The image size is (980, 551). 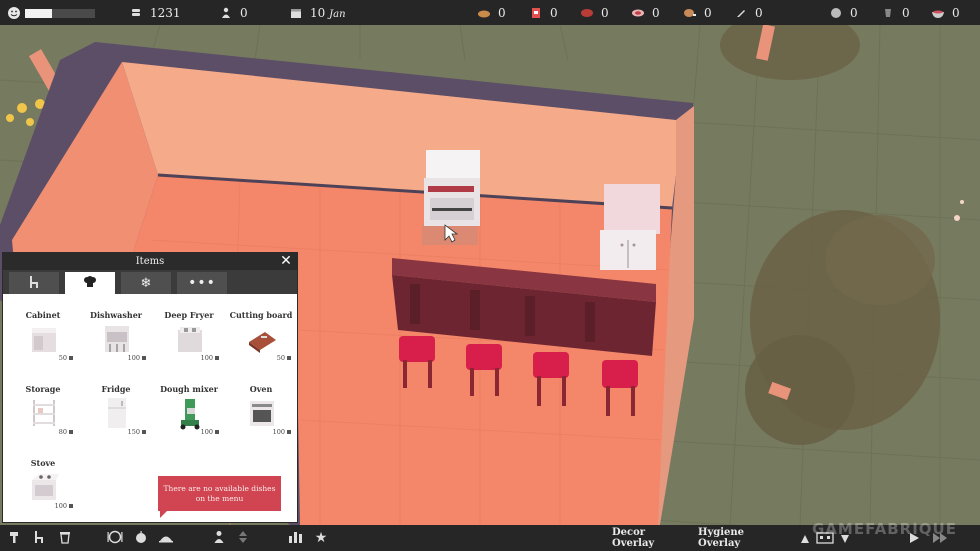 I want to click on plate-icon, so click(x=836, y=13).